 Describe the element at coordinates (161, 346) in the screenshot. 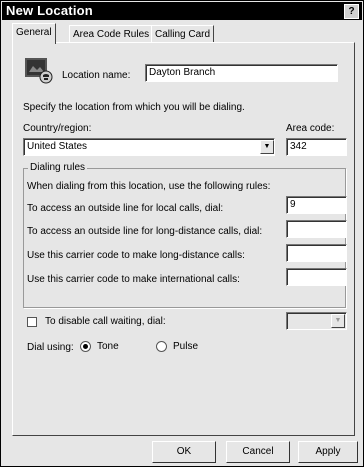

I see `pulse-radio` at that location.